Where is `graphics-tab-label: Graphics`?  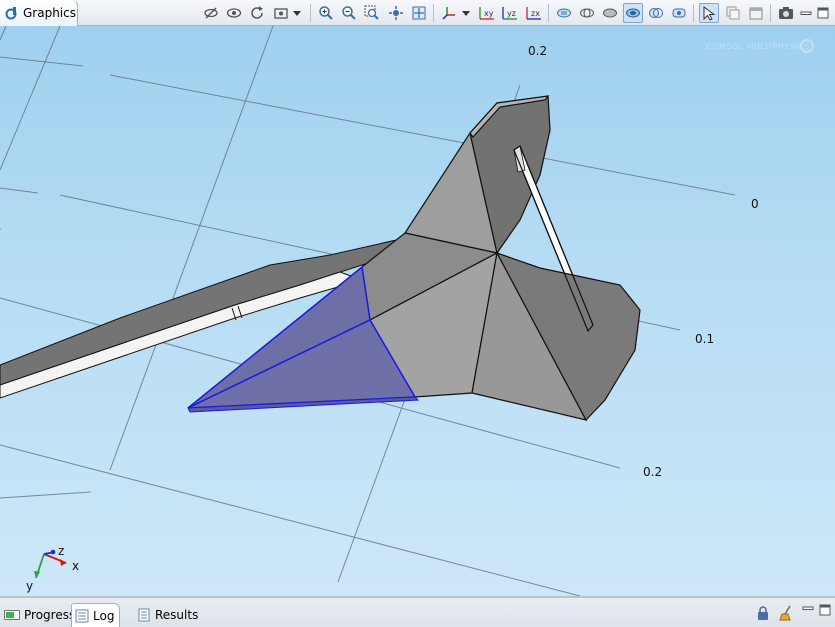 graphics-tab-label: Graphics is located at coordinates (49, 13).